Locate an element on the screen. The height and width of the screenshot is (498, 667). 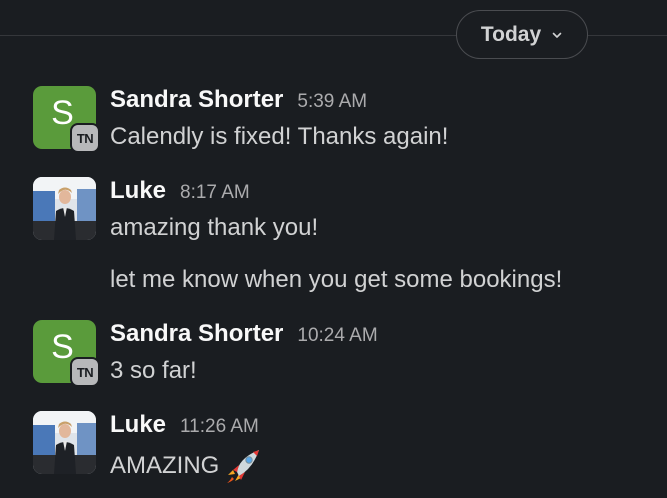
timestamp: 8:17 AM is located at coordinates (215, 193).